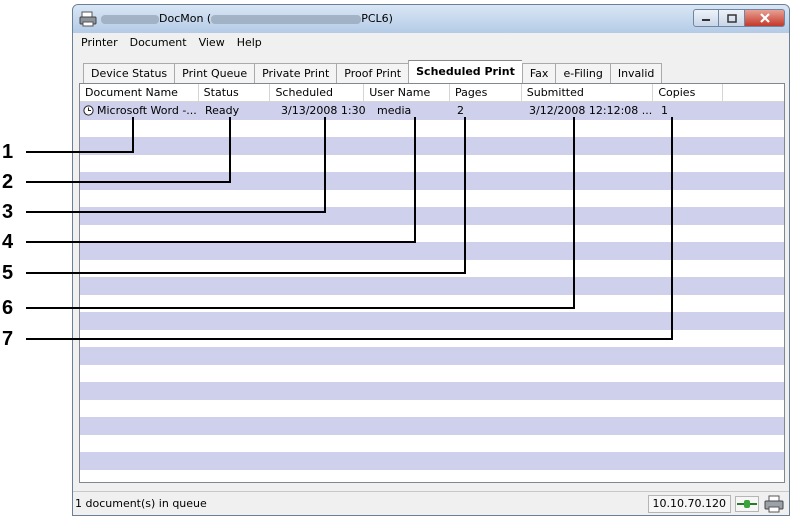 This screenshot has width=796, height=523. What do you see at coordinates (88, 110) in the screenshot?
I see `clock-icon` at bounding box center [88, 110].